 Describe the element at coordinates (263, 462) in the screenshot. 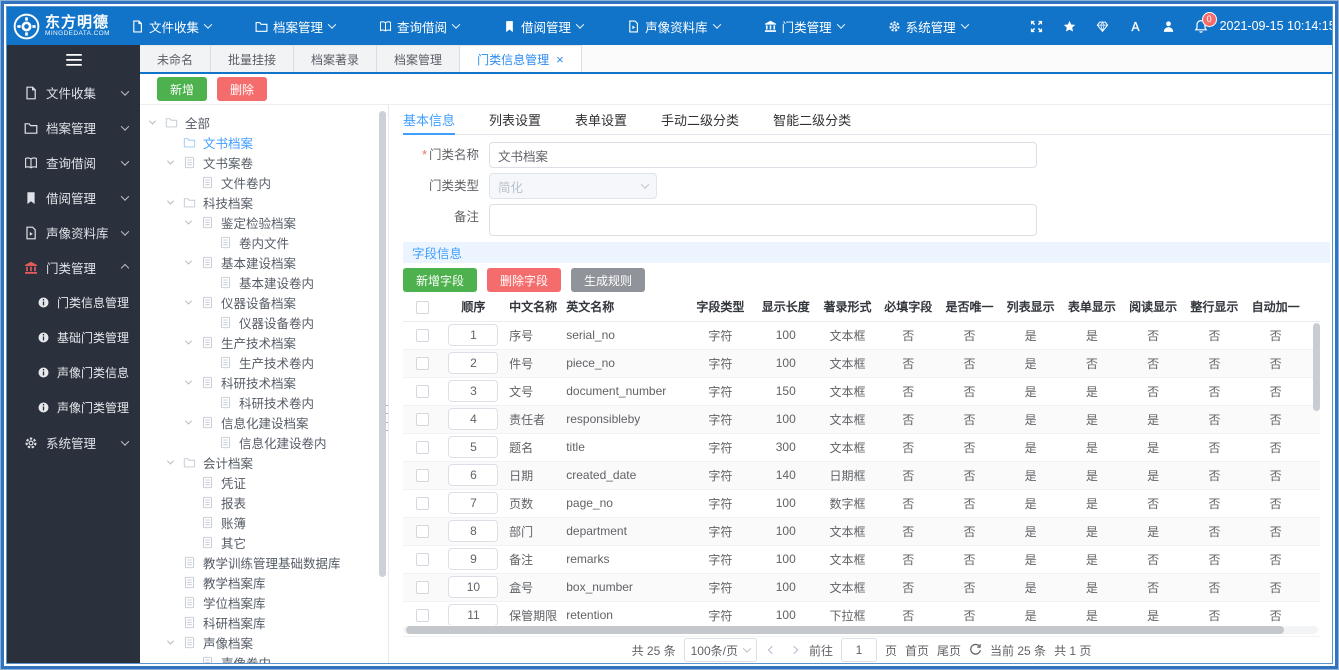

I see `tree-item: 会计档案` at that location.